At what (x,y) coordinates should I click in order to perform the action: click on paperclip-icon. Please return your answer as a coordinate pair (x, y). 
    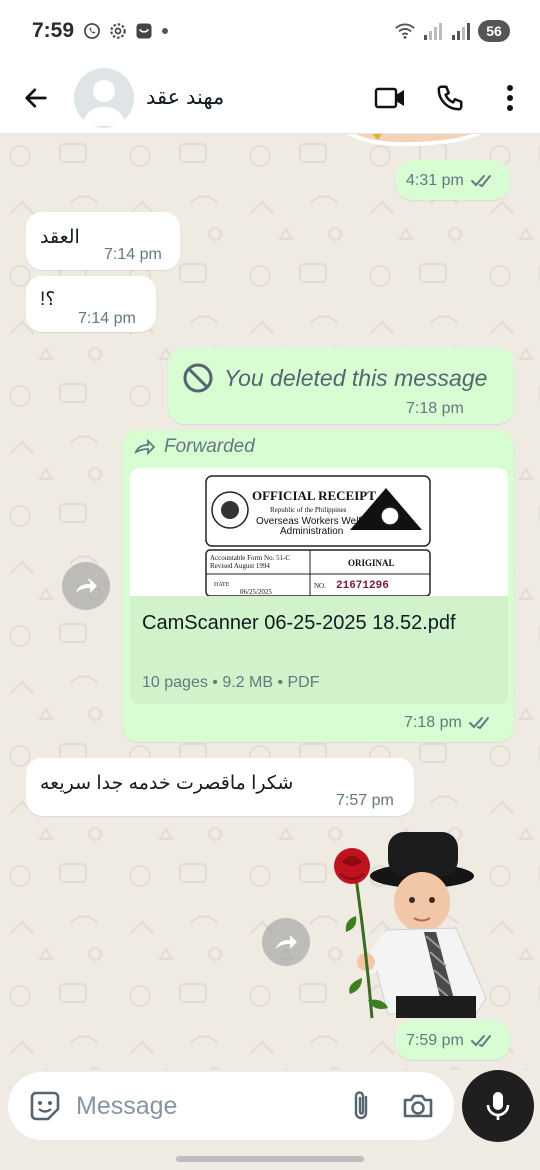
    Looking at the image, I should click on (361, 1105).